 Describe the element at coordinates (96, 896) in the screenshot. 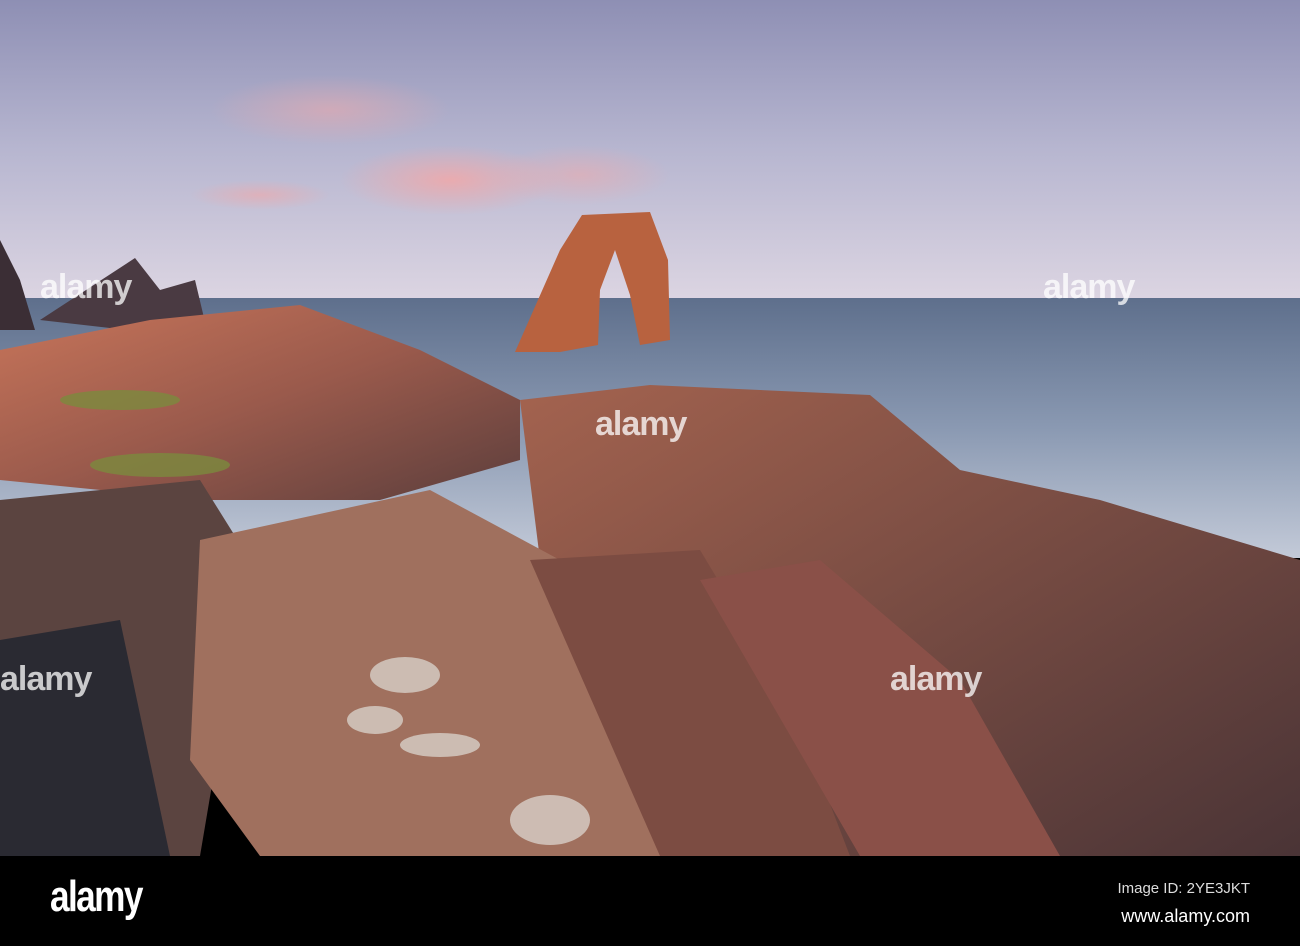

I see `alamy-logo: alamy` at that location.